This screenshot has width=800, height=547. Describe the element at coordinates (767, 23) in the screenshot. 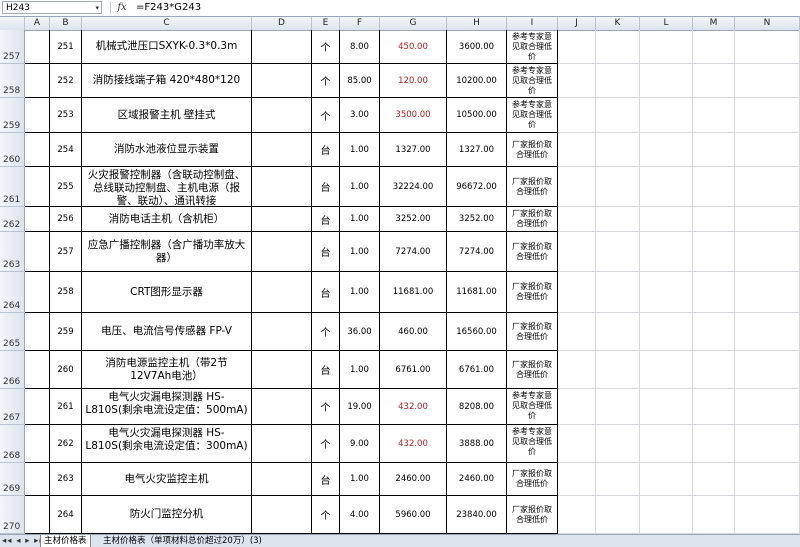

I see `column-header-n: N` at that location.